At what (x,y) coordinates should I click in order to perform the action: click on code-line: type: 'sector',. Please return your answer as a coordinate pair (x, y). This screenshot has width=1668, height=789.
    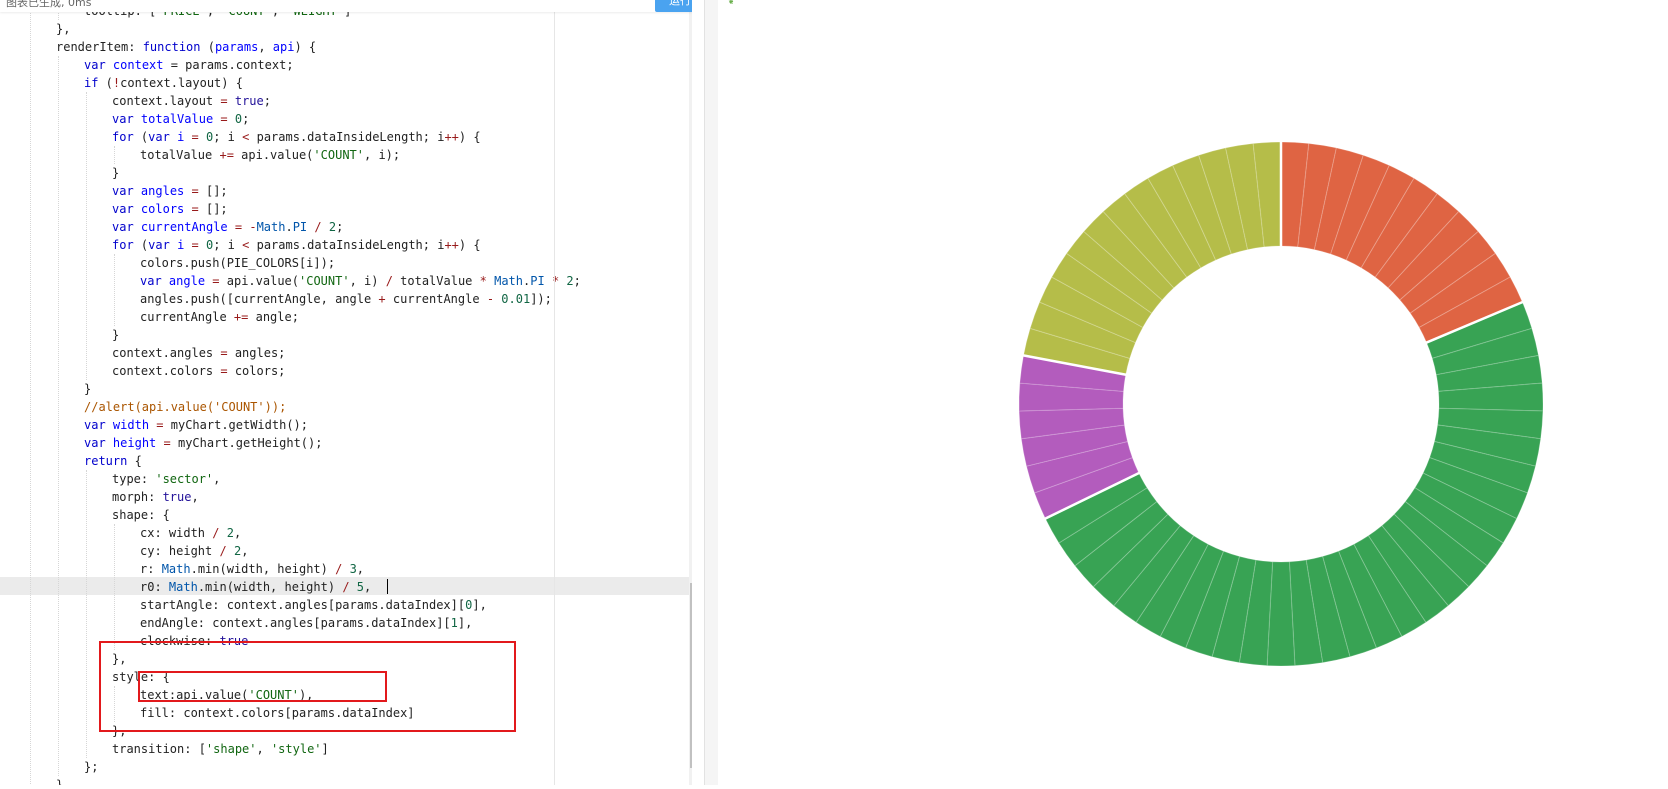
    Looking at the image, I should click on (110, 479).